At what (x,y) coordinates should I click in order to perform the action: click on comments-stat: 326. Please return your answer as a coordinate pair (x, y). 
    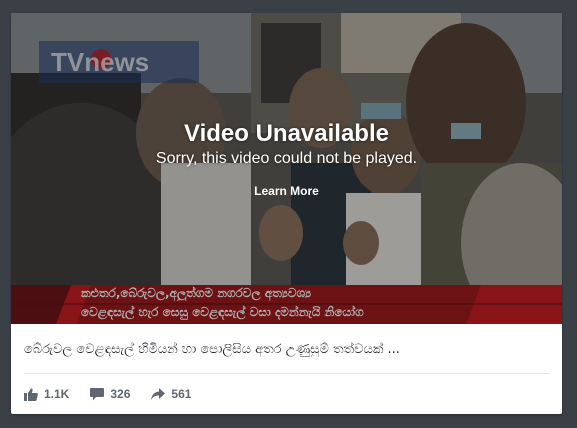
    Looking at the image, I should click on (110, 394).